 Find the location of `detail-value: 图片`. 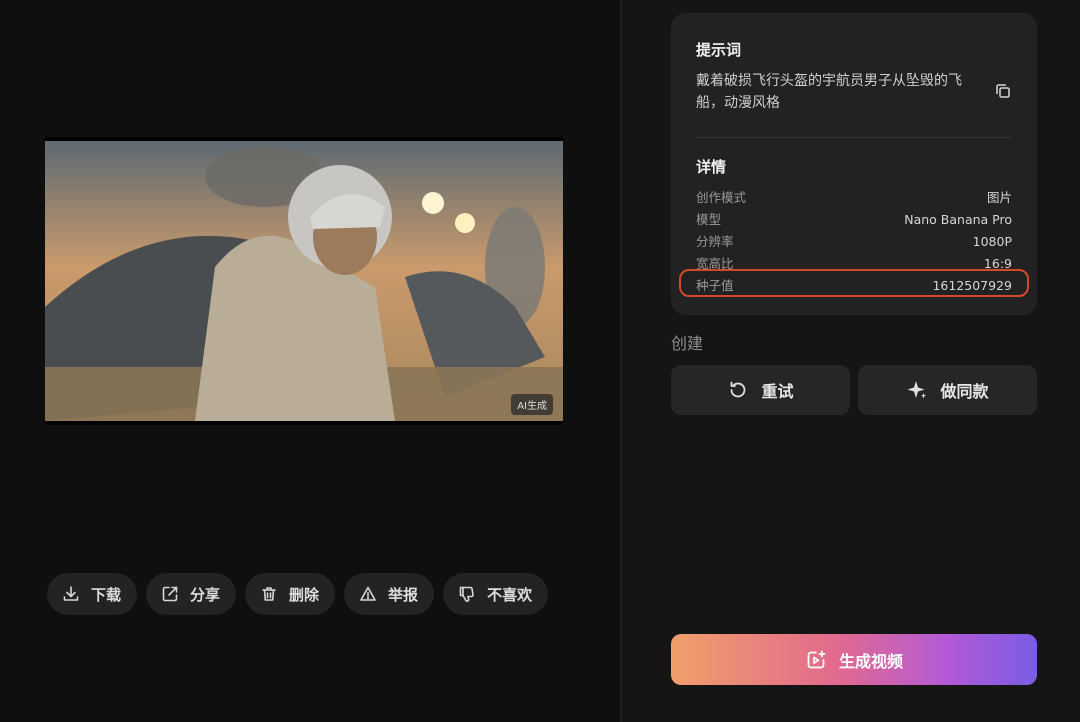

detail-value: 图片 is located at coordinates (999, 197).